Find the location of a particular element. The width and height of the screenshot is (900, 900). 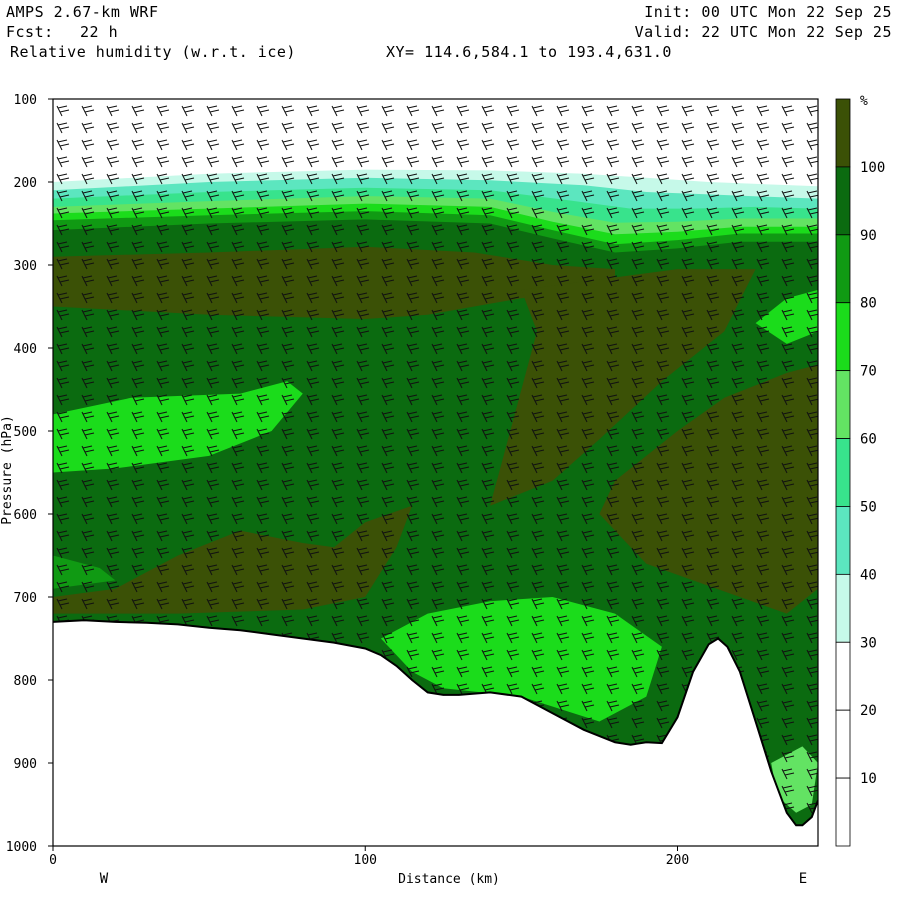

x-axis-label: Distance (km) is located at coordinates (449, 879).